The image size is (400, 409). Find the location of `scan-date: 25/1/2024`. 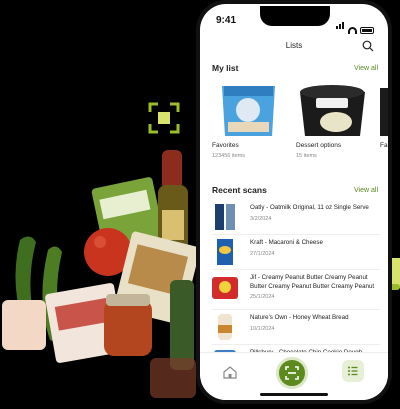

scan-date: 25/1/2024 is located at coordinates (262, 297).